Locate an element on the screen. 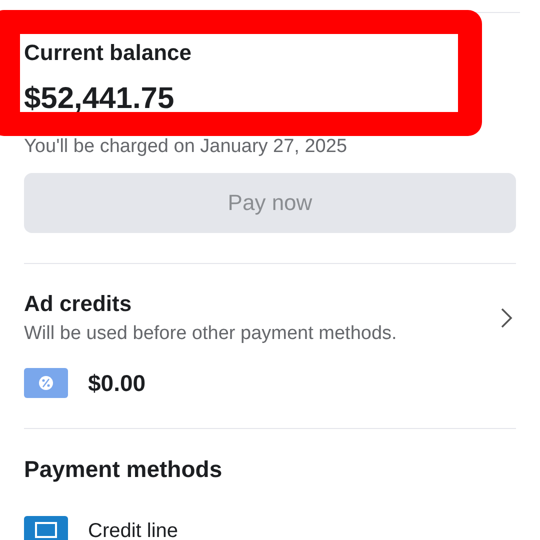 Image resolution: width=540 pixels, height=540 pixels. section-subtitle: Will be used before other payment methods. is located at coordinates (210, 334).